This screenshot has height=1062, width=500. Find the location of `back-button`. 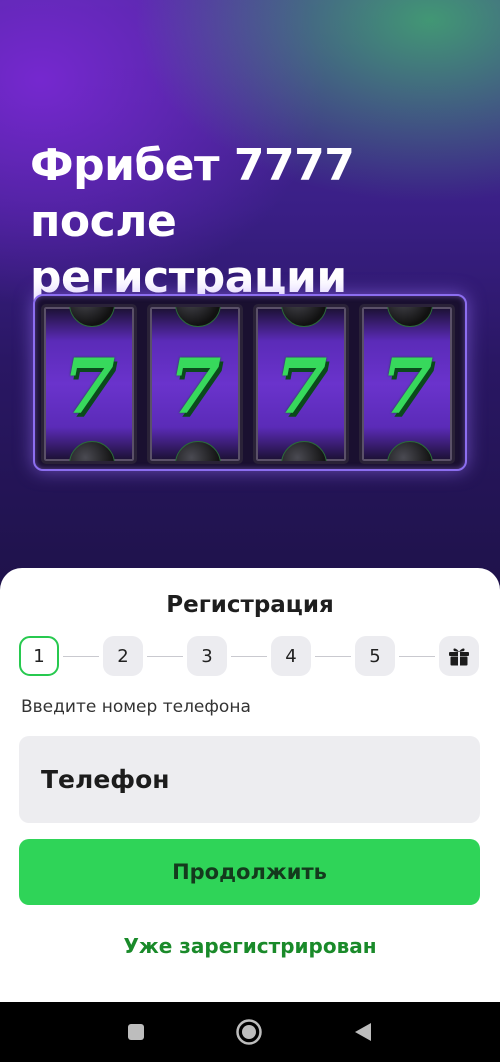

back-button is located at coordinates (363, 1032).